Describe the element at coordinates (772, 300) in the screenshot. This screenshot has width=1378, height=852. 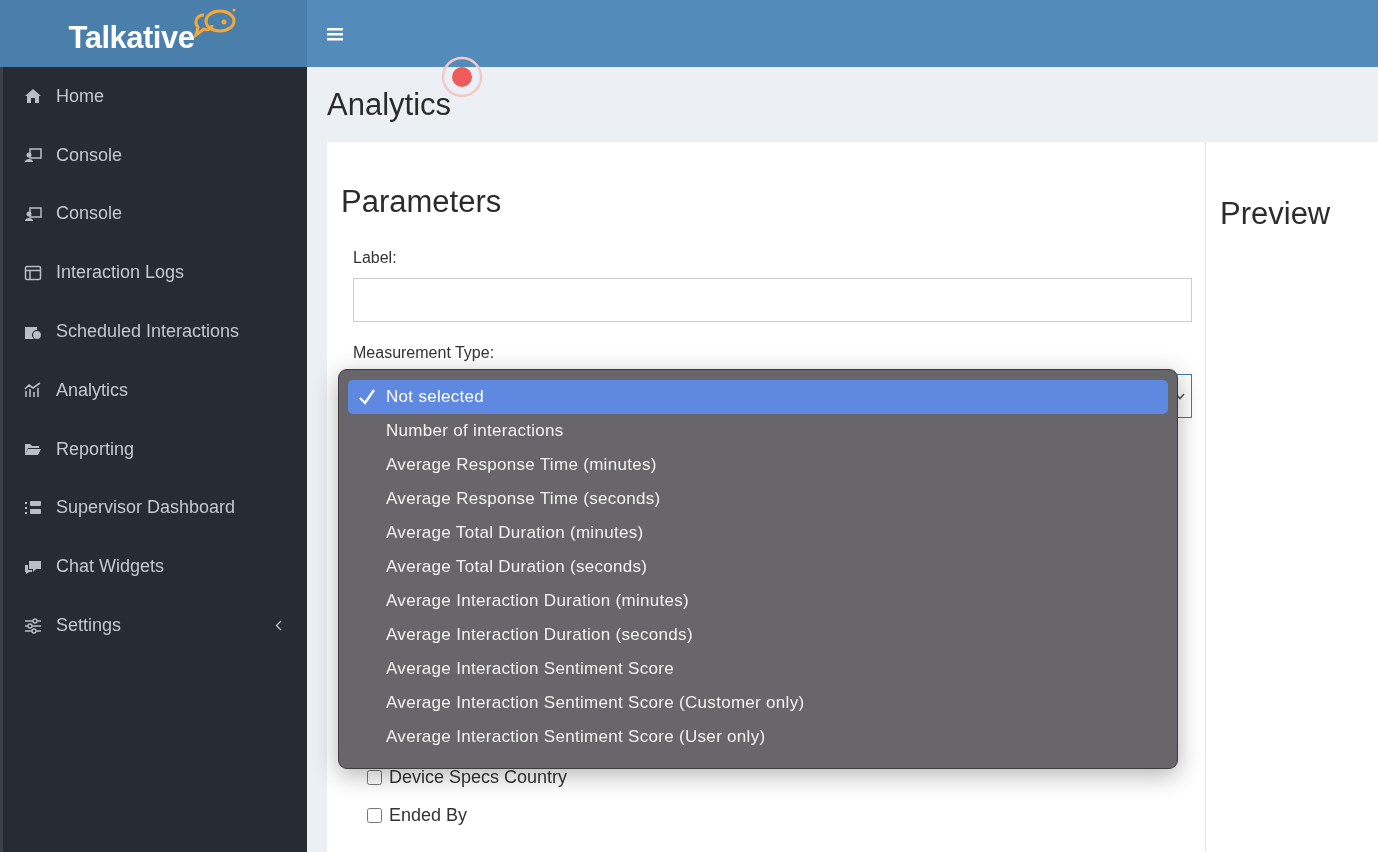
I see `label-input-field` at that location.